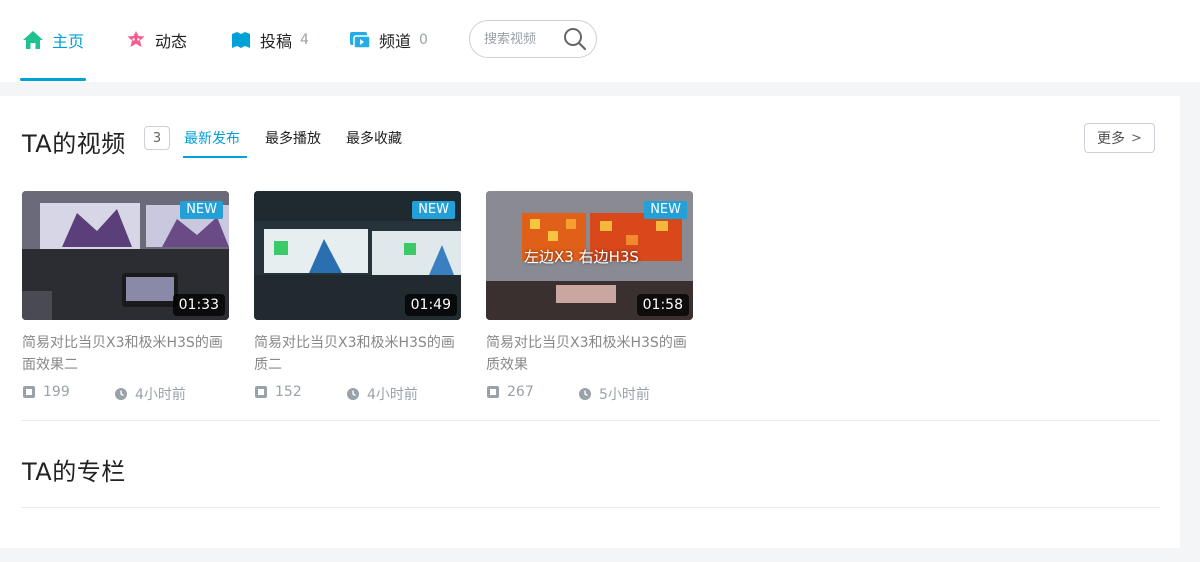 The height and width of the screenshot is (562, 1200). I want to click on nav-tab-home: 主页, so click(53, 40).